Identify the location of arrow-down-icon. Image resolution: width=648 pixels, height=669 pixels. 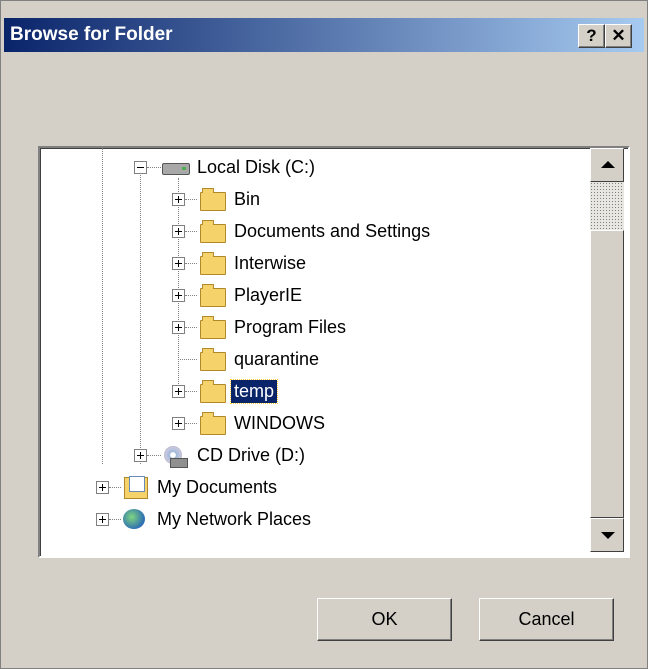
(608, 535).